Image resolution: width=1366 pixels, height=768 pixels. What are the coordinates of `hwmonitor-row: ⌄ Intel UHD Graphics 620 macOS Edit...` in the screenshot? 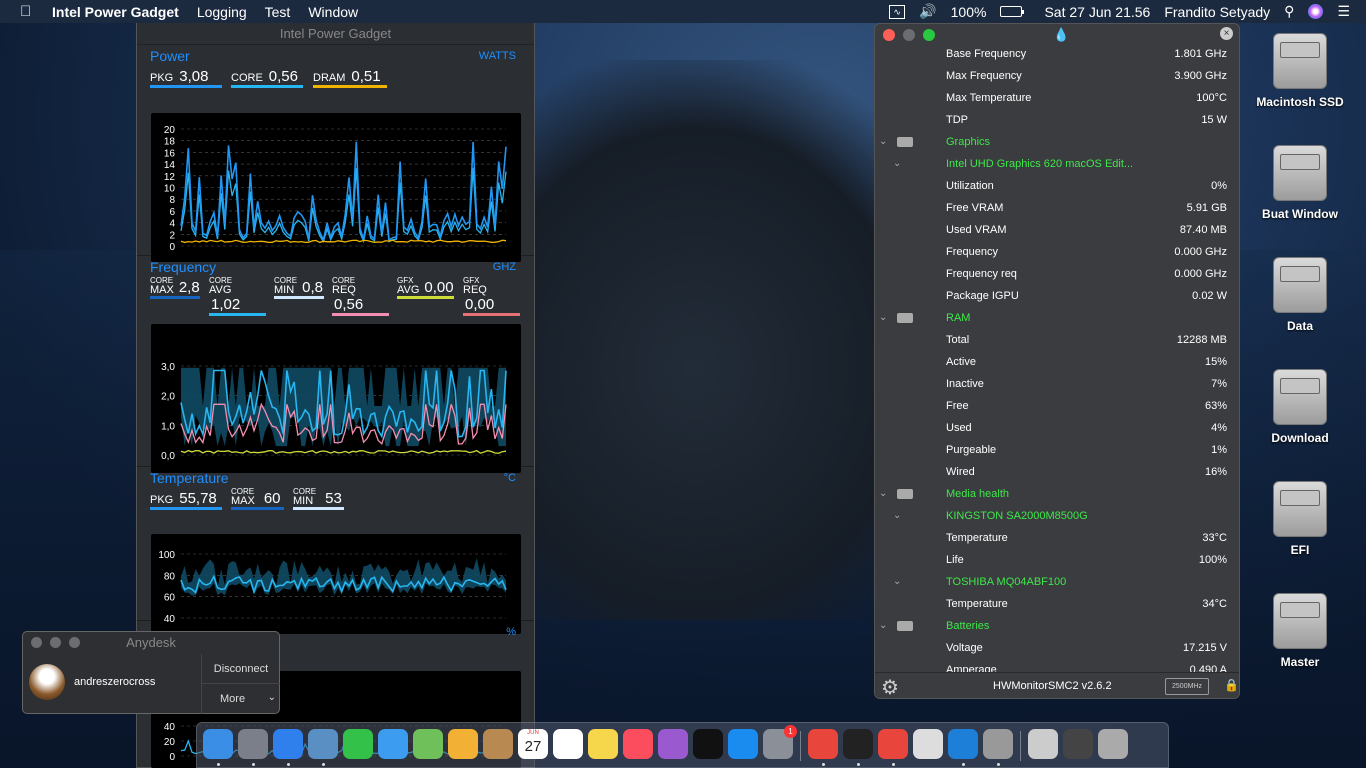 It's located at (1057, 164).